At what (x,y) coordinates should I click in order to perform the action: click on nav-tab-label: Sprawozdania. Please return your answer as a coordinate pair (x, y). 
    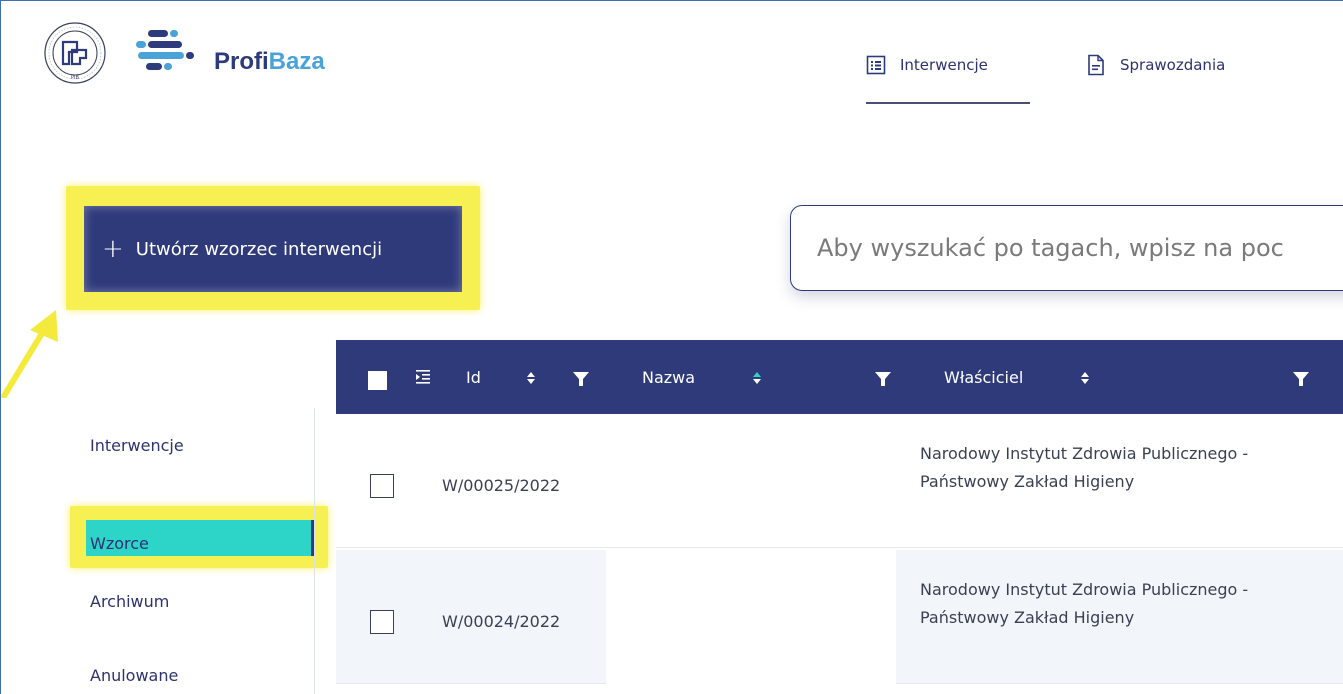
    Looking at the image, I should click on (1173, 65).